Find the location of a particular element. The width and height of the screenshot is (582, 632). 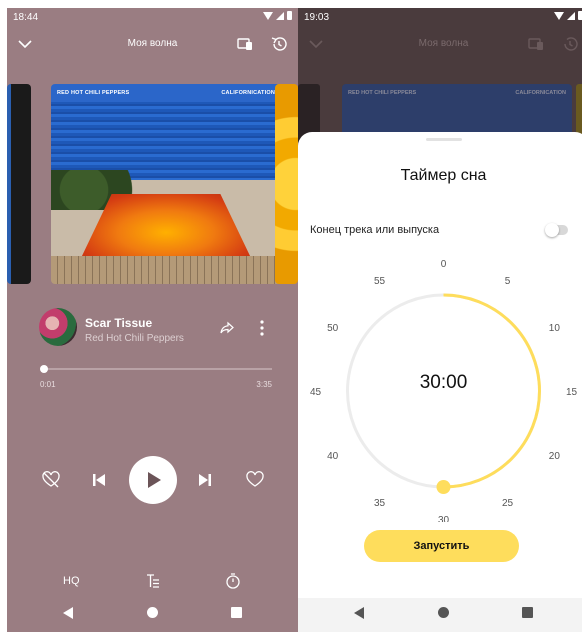

total-time: 3:35 is located at coordinates (264, 384).